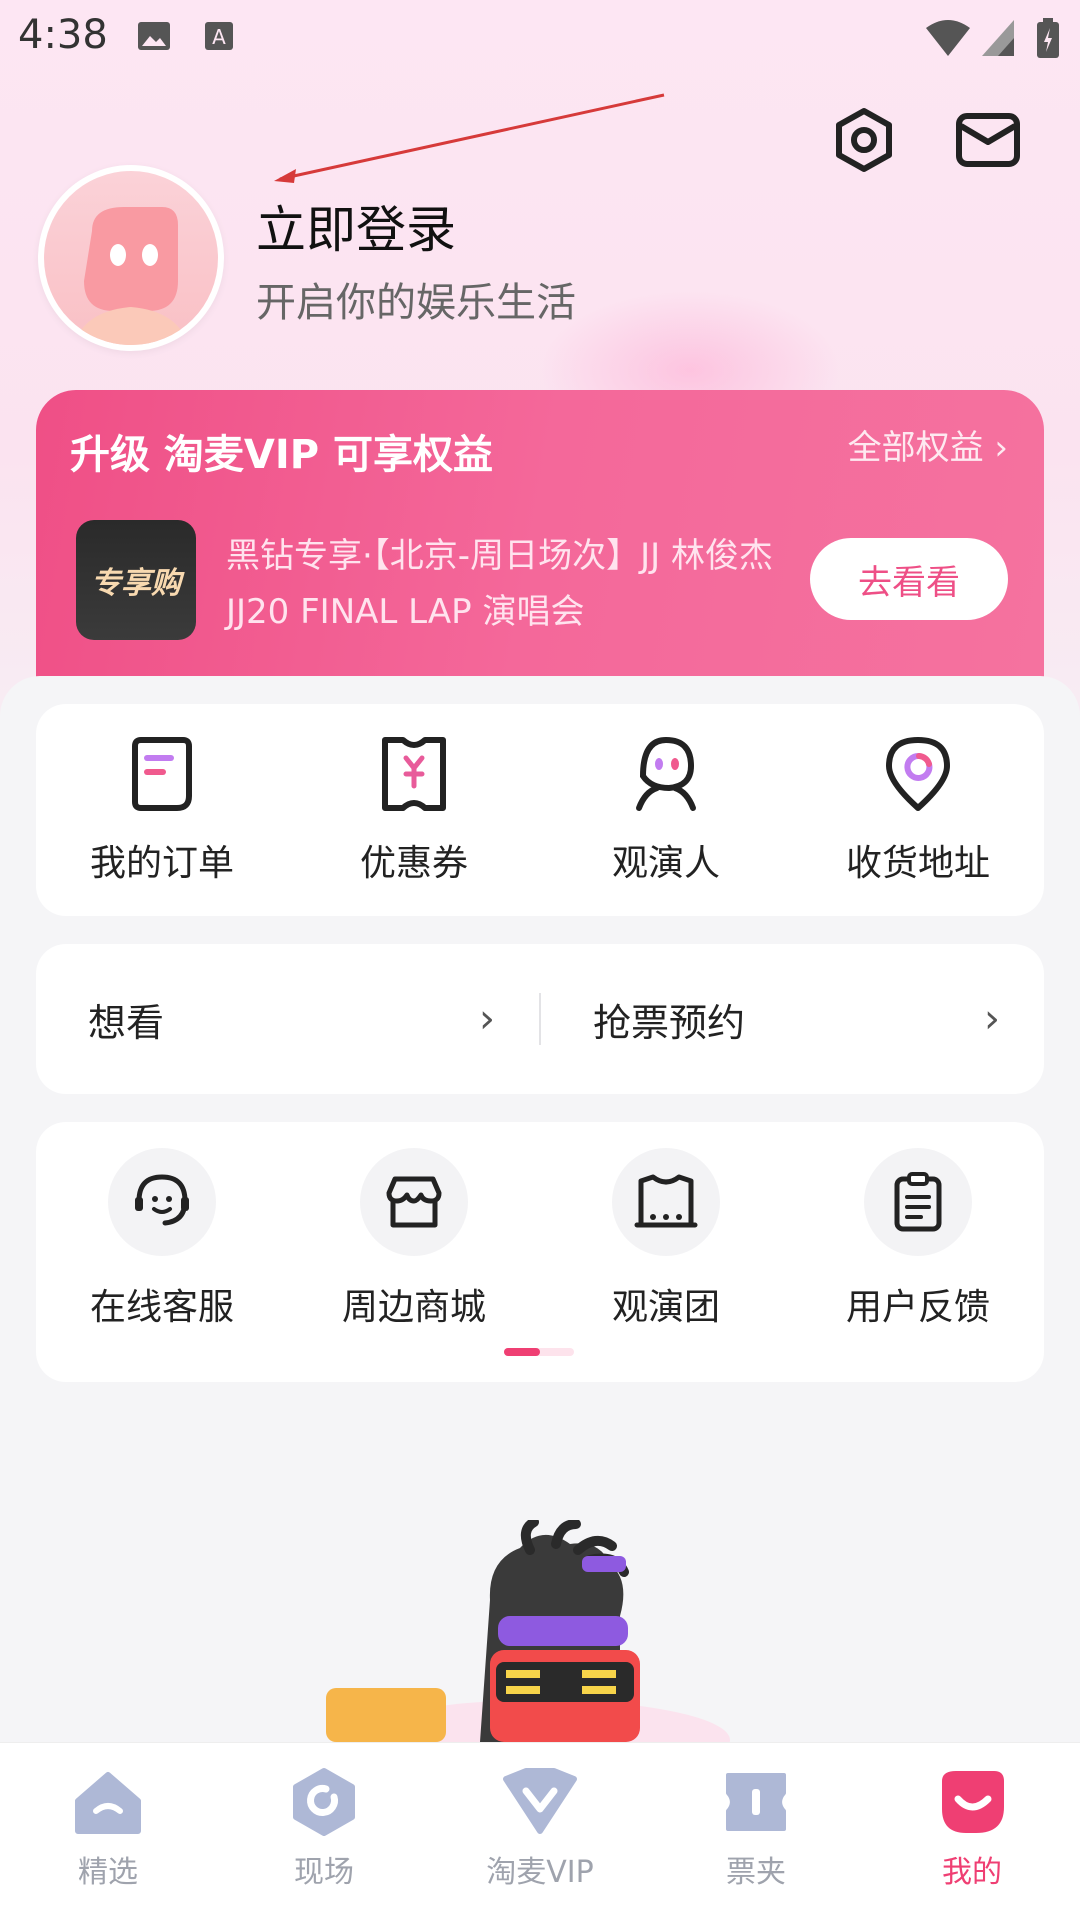 The image size is (1080, 1920). What do you see at coordinates (469, 138) in the screenshot?
I see `annotation-arrow` at bounding box center [469, 138].